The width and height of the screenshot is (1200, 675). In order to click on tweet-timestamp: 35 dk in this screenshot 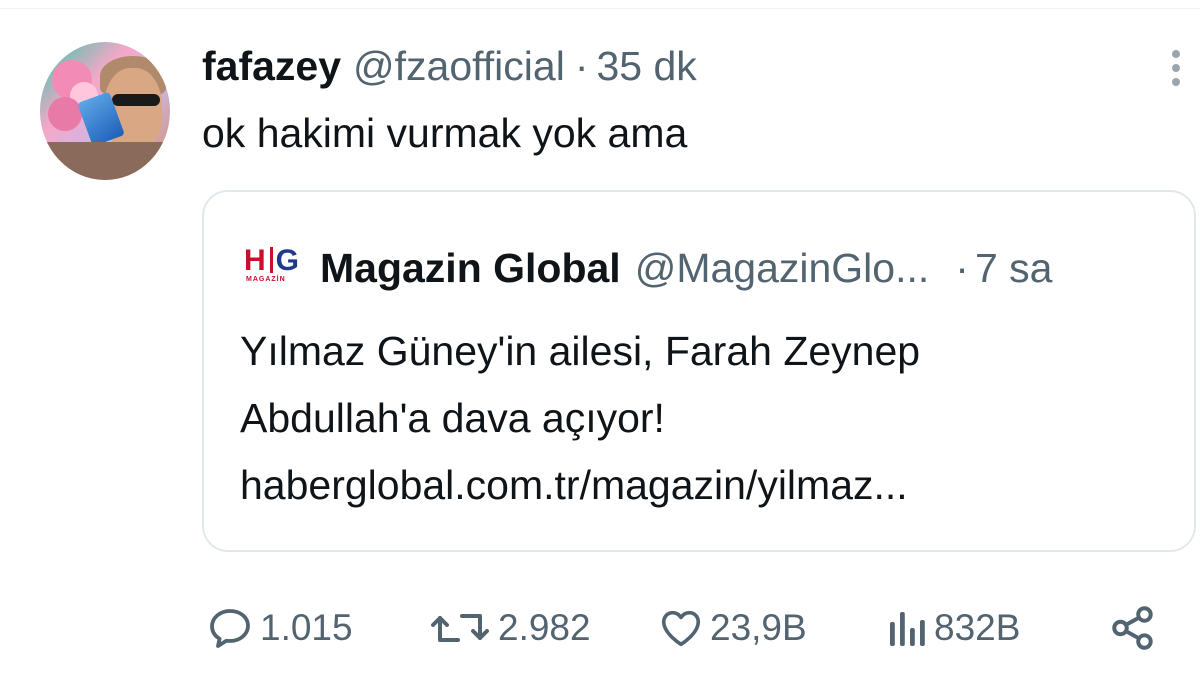, I will do `click(646, 66)`.